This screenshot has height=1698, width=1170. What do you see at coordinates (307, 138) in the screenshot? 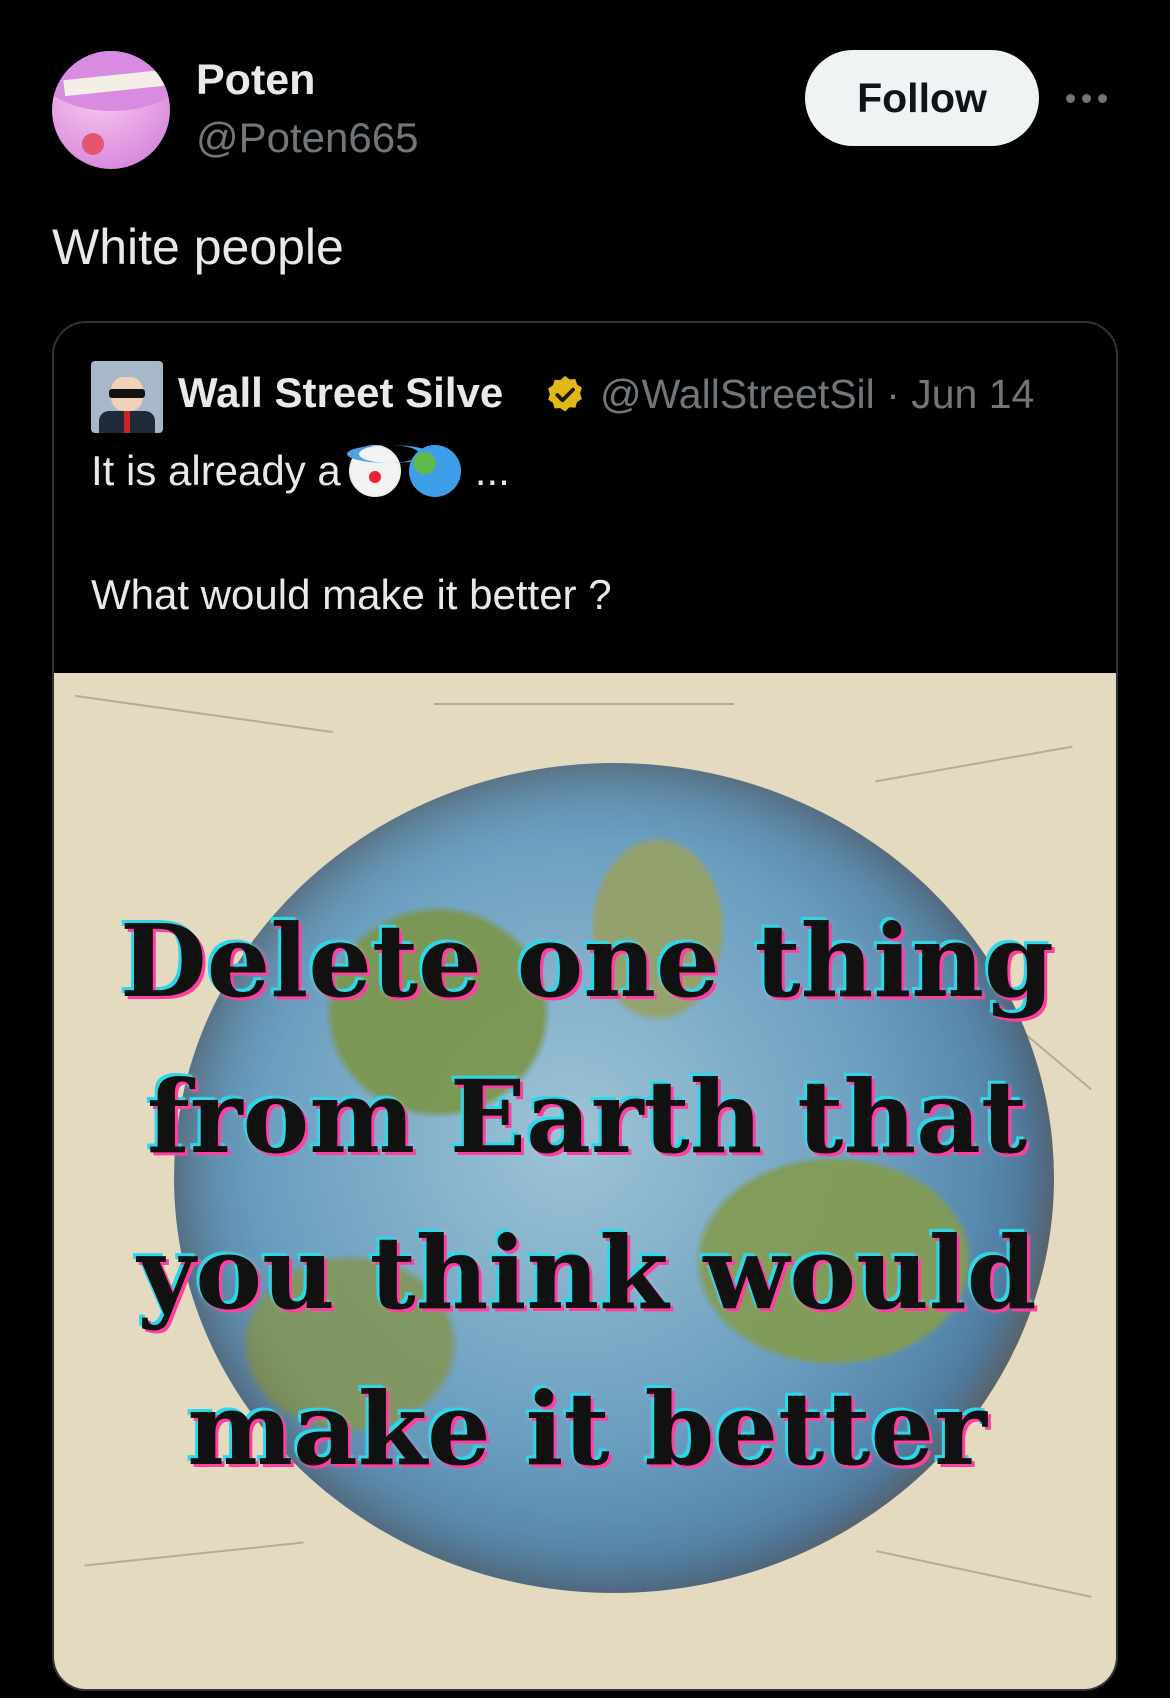
I see `author-handle: @Poten665` at bounding box center [307, 138].